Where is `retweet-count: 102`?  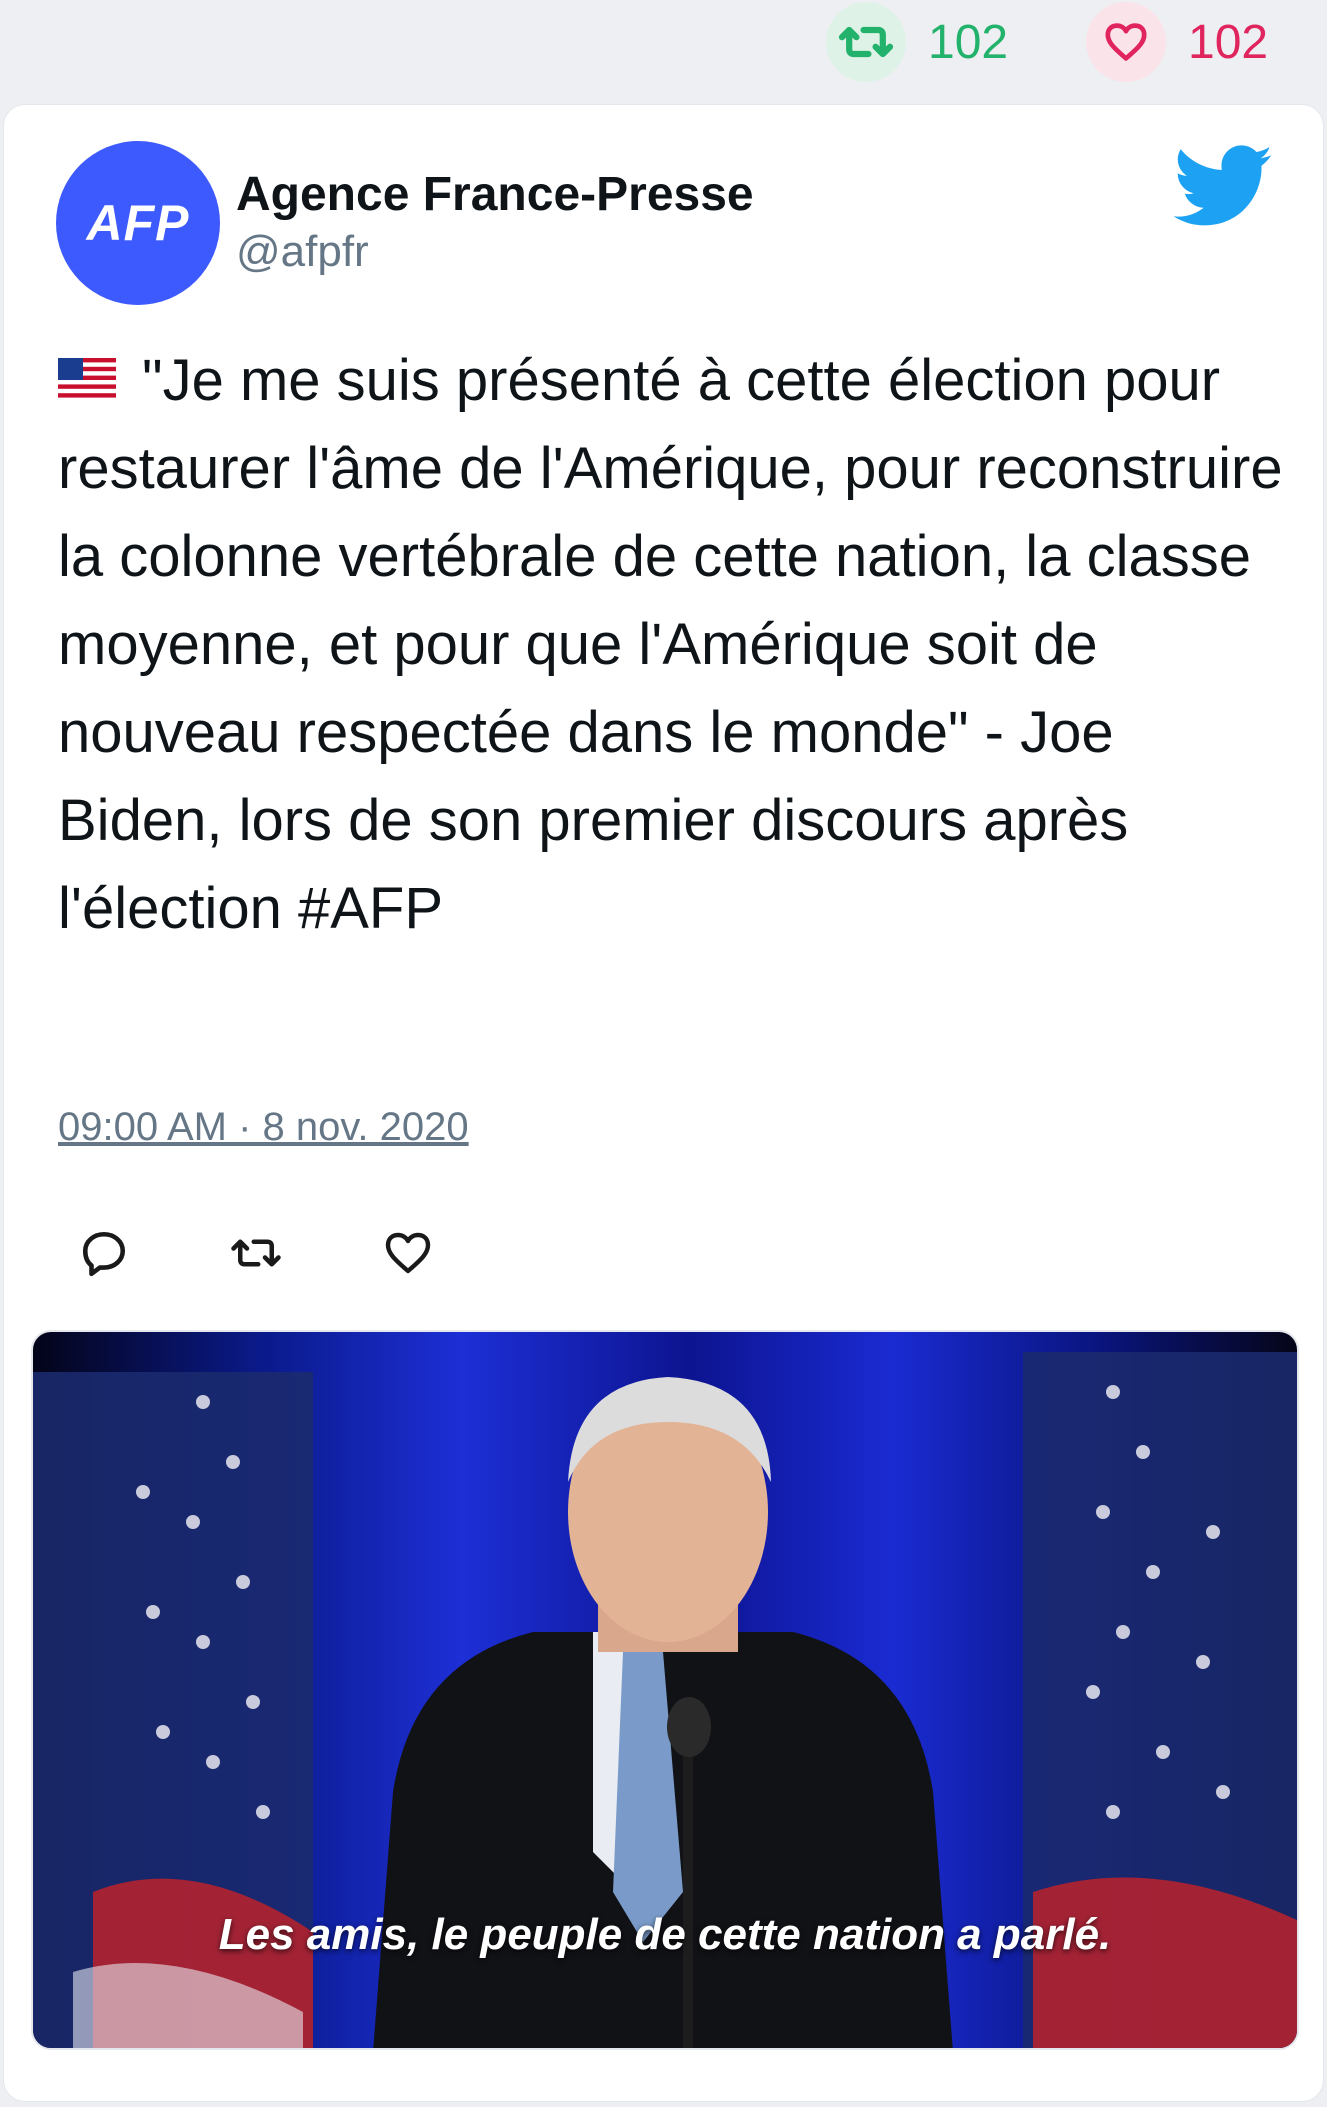 retweet-count: 102 is located at coordinates (968, 42).